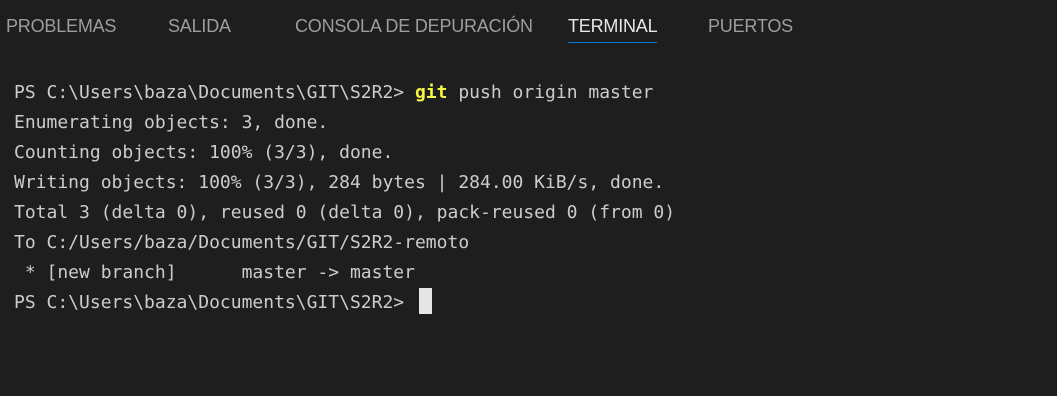 The height and width of the screenshot is (396, 1057). What do you see at coordinates (425, 301) in the screenshot?
I see `terminal-cursor` at bounding box center [425, 301].